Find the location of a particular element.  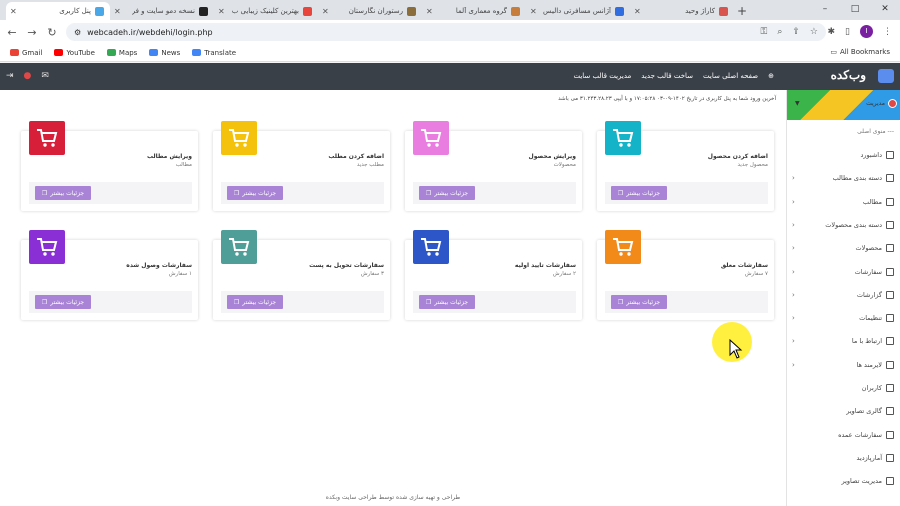

star-icon: ☆ is located at coordinates (814, 32).